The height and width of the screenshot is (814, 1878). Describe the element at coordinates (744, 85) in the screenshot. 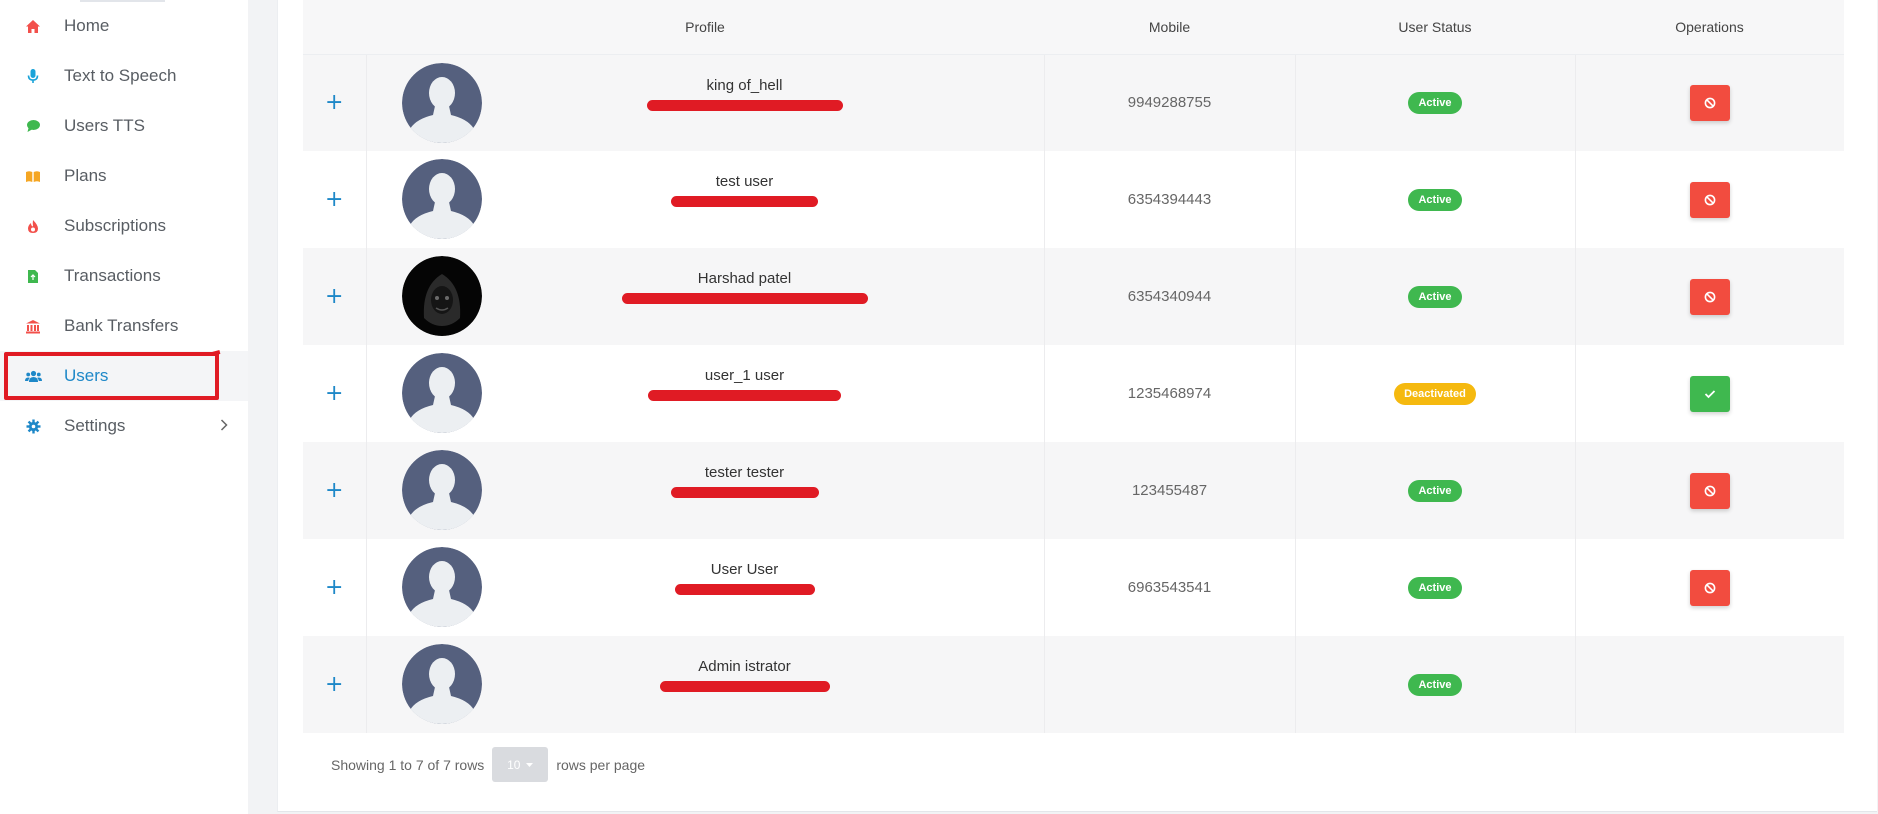

I see `user-name: king of_hell` at that location.